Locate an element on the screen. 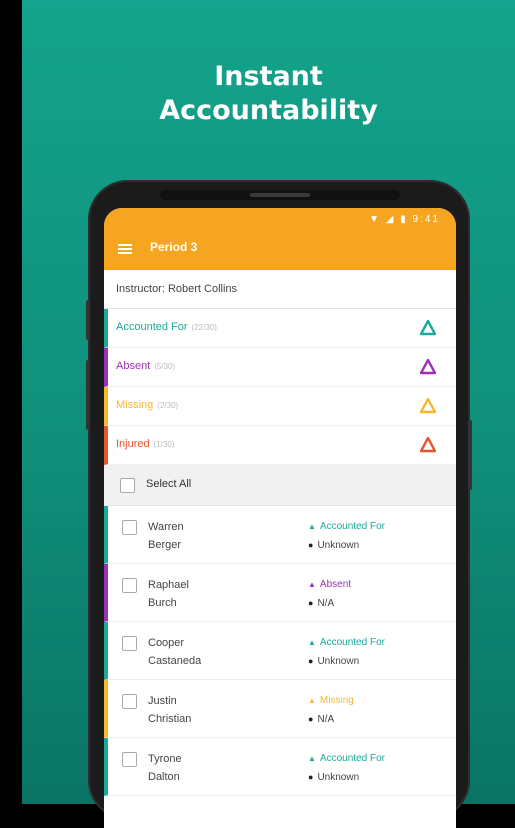 This screenshot has height=828, width=515. headline: Instant Accountability is located at coordinates (268, 94).